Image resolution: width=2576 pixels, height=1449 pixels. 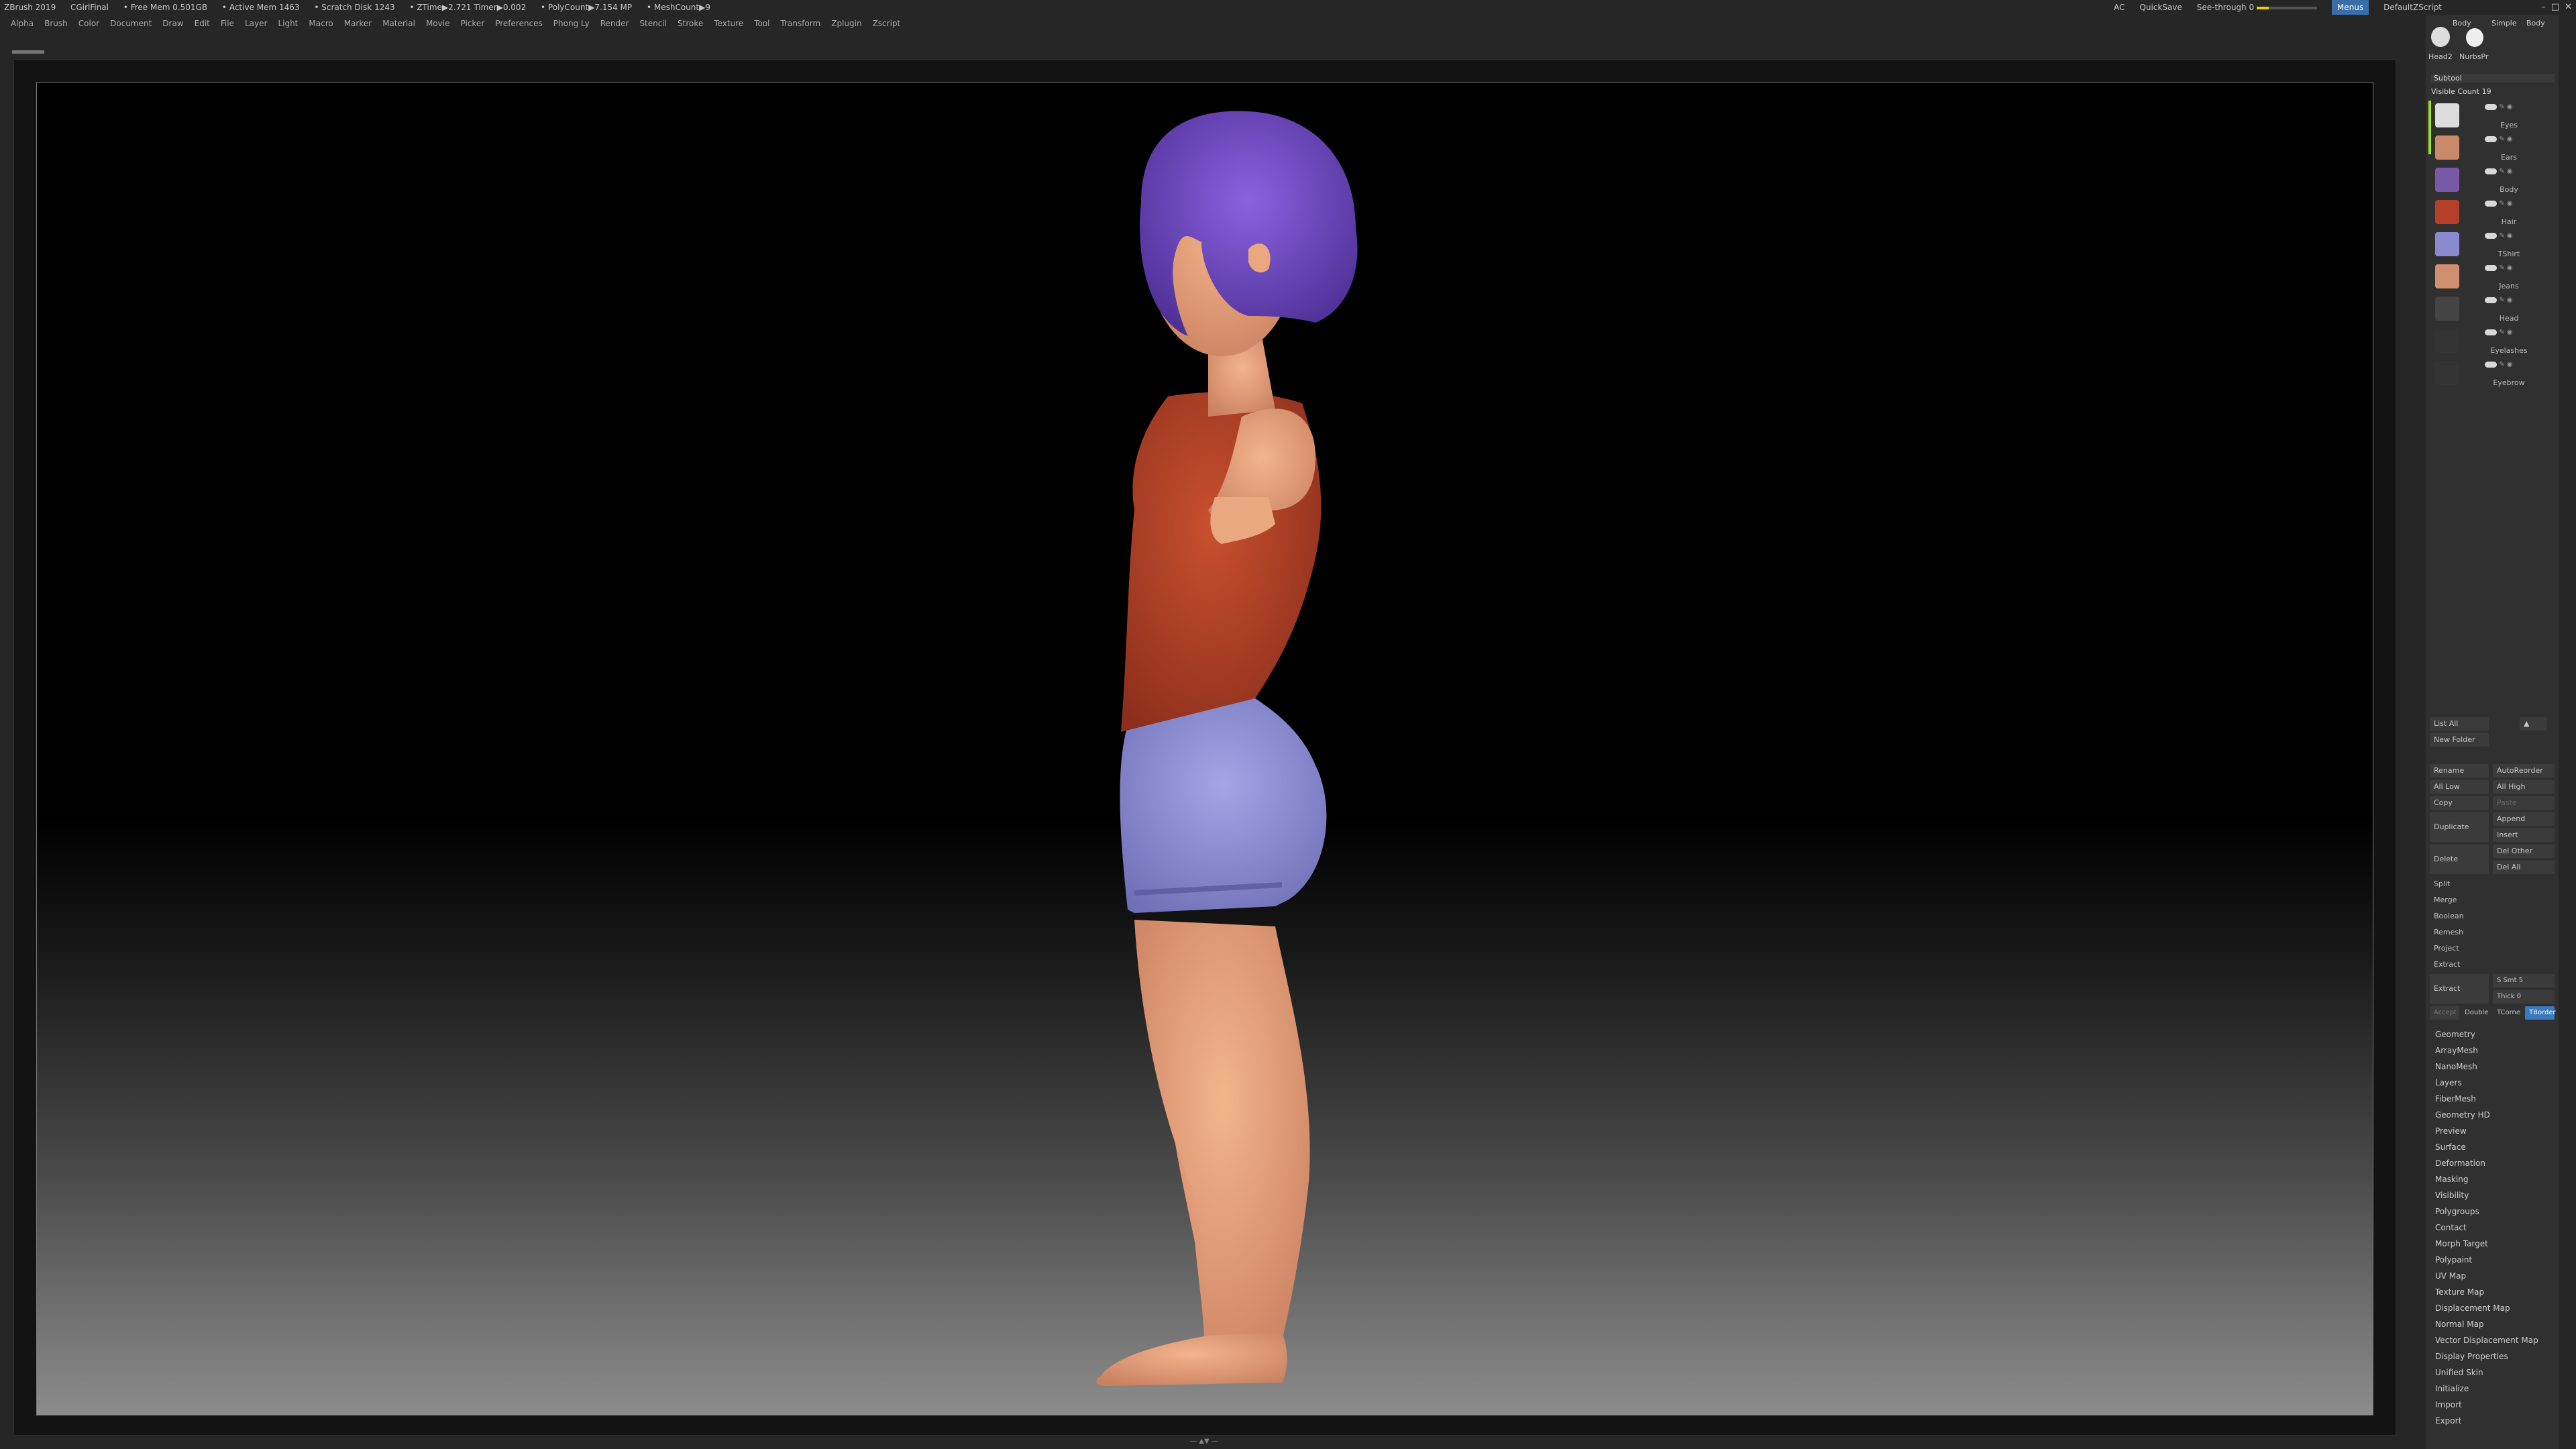 What do you see at coordinates (28, 52) in the screenshot?
I see `tray-handle` at bounding box center [28, 52].